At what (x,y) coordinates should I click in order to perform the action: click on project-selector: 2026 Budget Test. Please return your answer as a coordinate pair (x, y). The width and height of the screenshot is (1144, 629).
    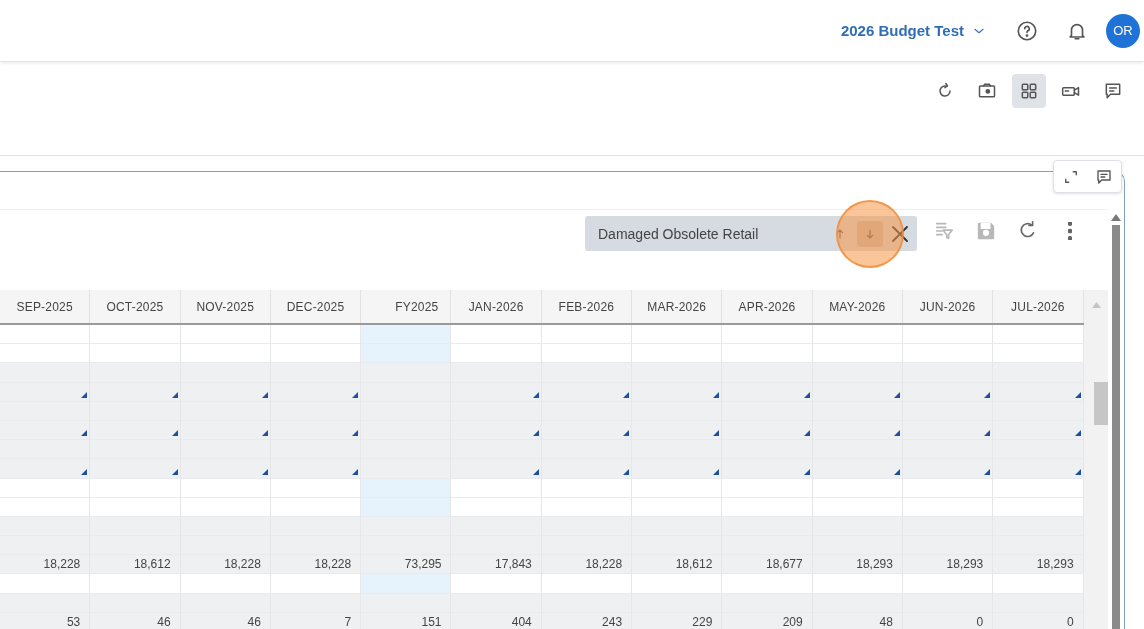
    Looking at the image, I should click on (913, 30).